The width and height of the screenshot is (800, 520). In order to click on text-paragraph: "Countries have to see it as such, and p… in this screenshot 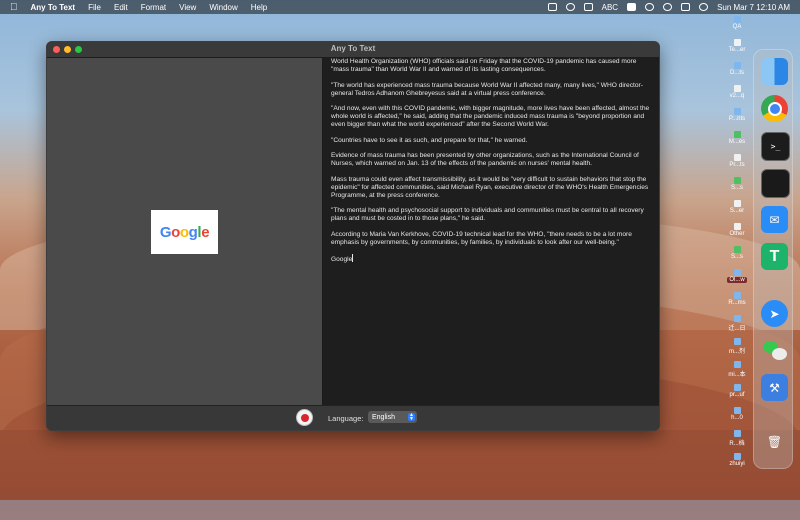, I will do `click(429, 140)`.